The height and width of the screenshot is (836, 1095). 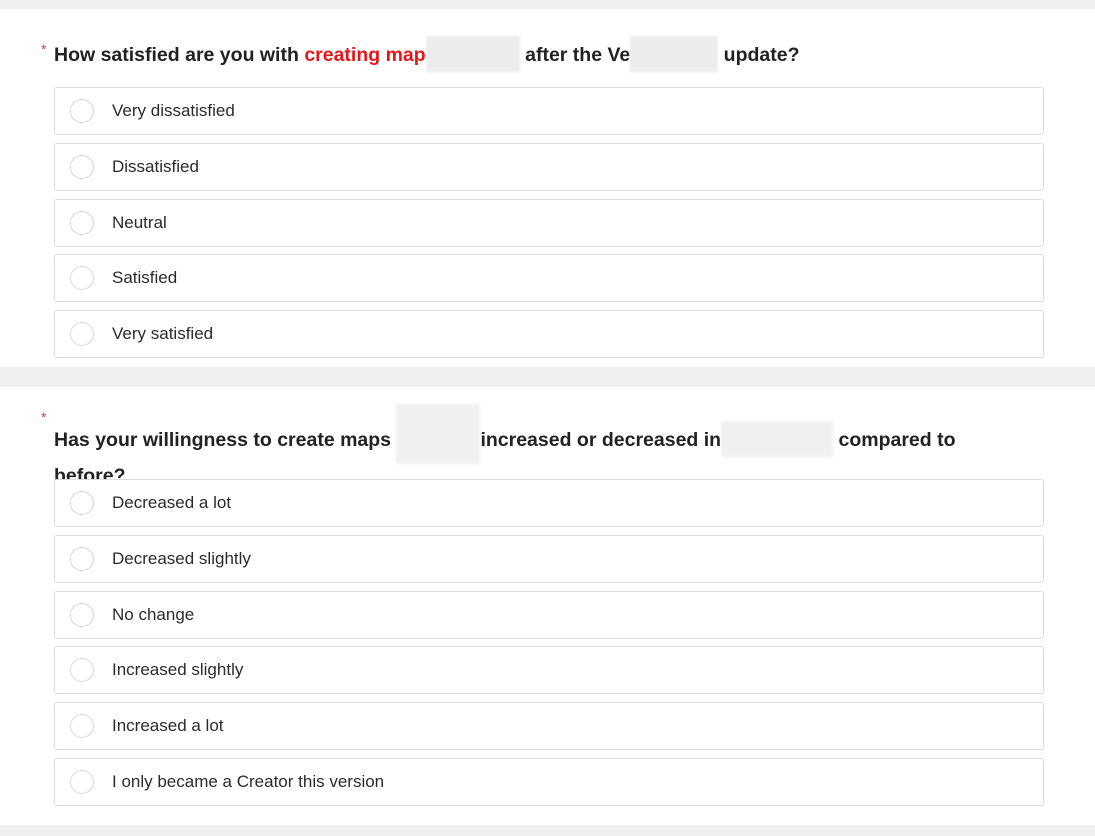 I want to click on question-title-text: after the Ve, so click(x=575, y=55).